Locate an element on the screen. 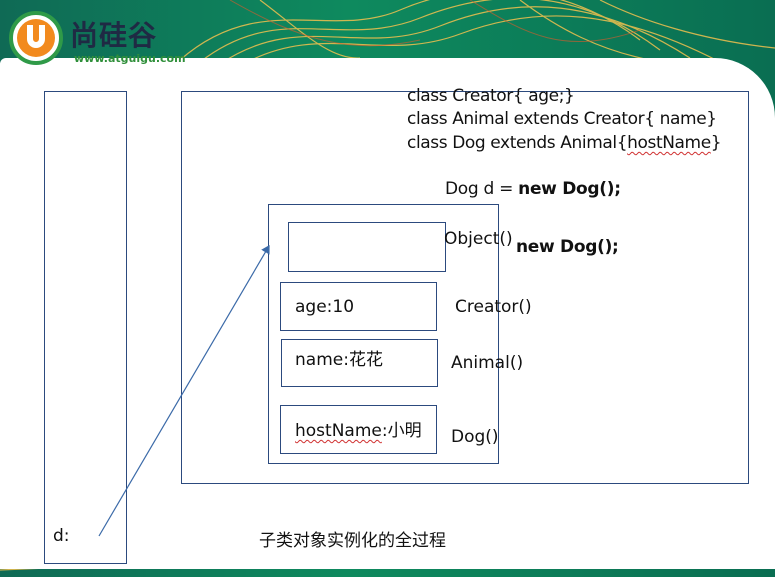 This screenshot has width=775, height=577. code-line-creator: class Creator{ age;} is located at coordinates (491, 96).